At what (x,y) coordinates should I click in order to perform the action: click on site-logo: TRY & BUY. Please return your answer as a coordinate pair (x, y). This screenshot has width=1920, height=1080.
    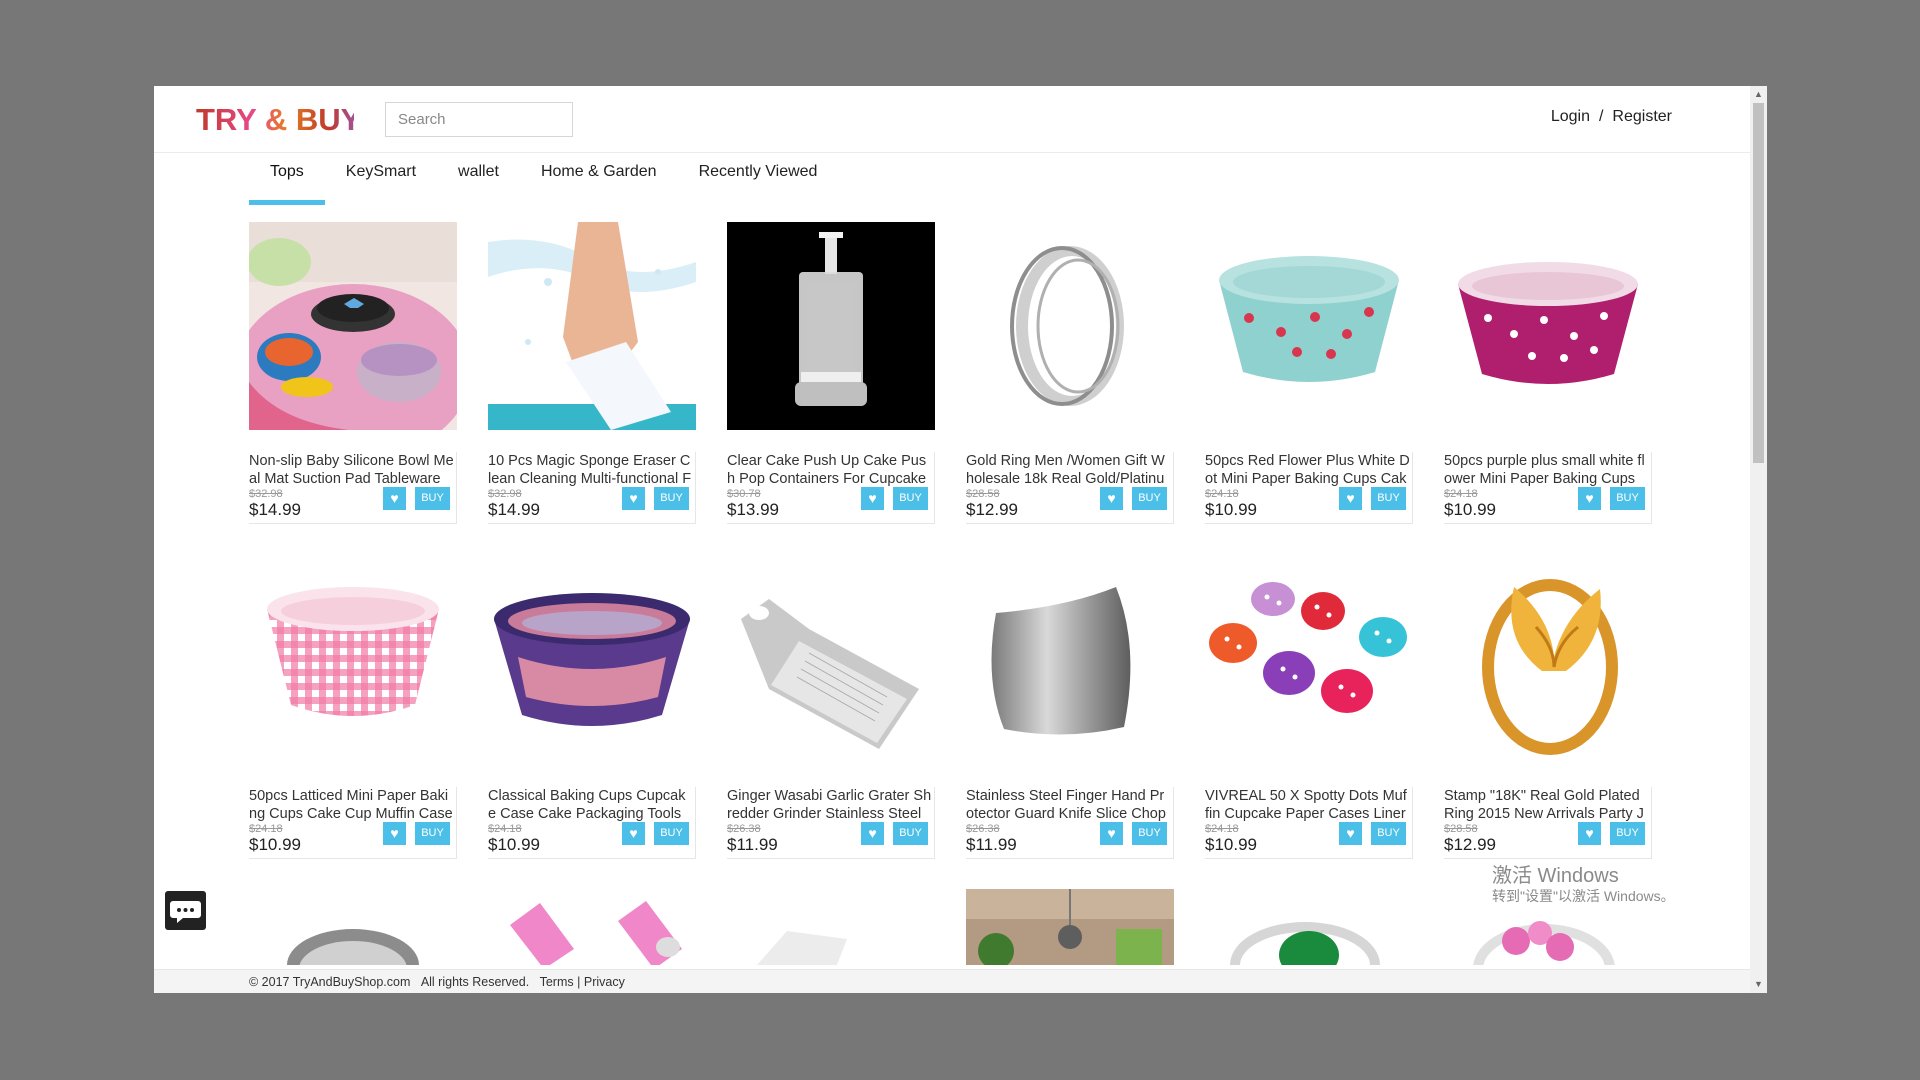
    Looking at the image, I should click on (274, 118).